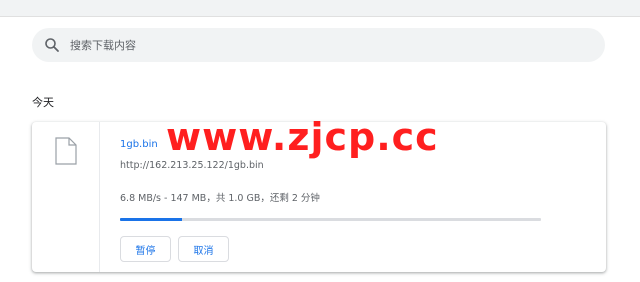  I want to click on file-name-link: 1gb.bin, so click(139, 144).